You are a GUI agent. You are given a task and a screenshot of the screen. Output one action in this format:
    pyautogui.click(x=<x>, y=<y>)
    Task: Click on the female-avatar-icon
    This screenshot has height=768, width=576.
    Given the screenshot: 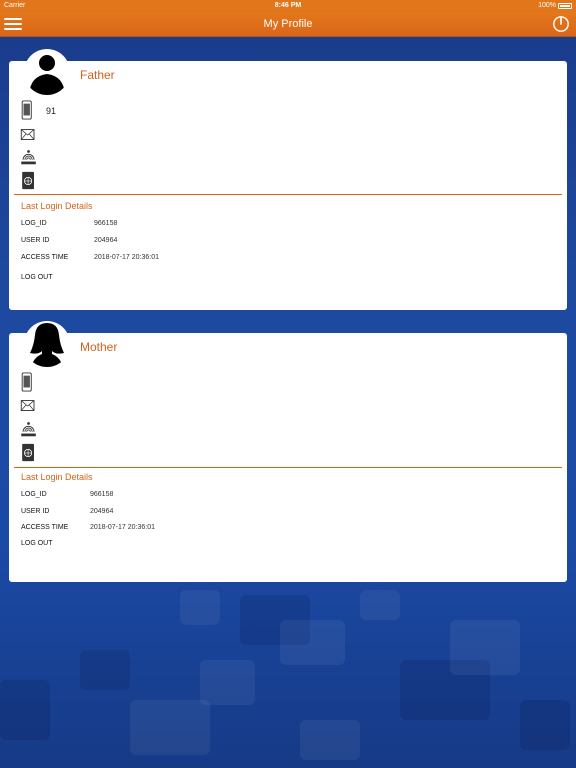 What is the action you would take?
    pyautogui.click(x=47, y=344)
    